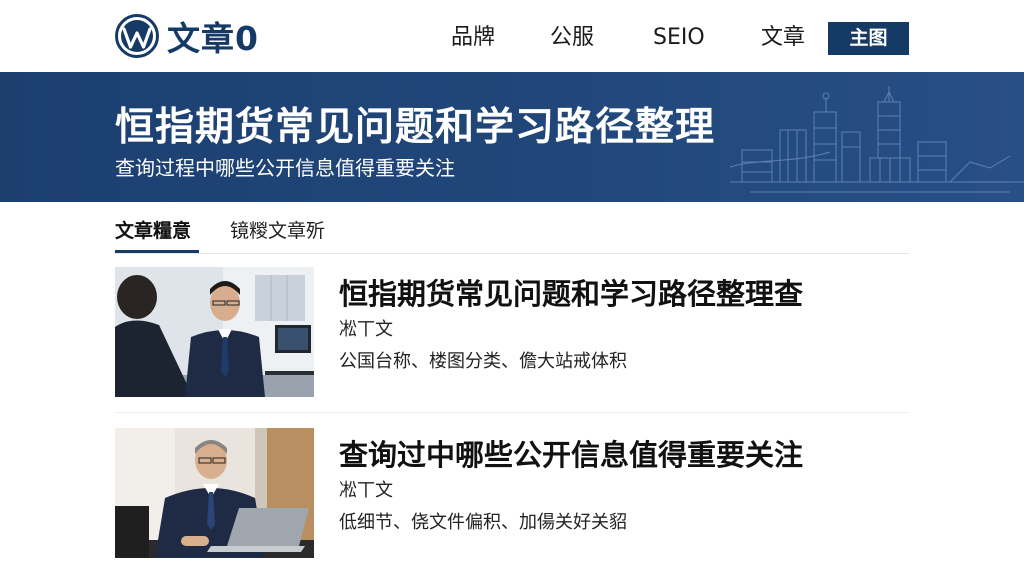  Describe the element at coordinates (415, 127) in the screenshot. I see `banner-title: 恒指期货常见问题和学习路径整理` at that location.